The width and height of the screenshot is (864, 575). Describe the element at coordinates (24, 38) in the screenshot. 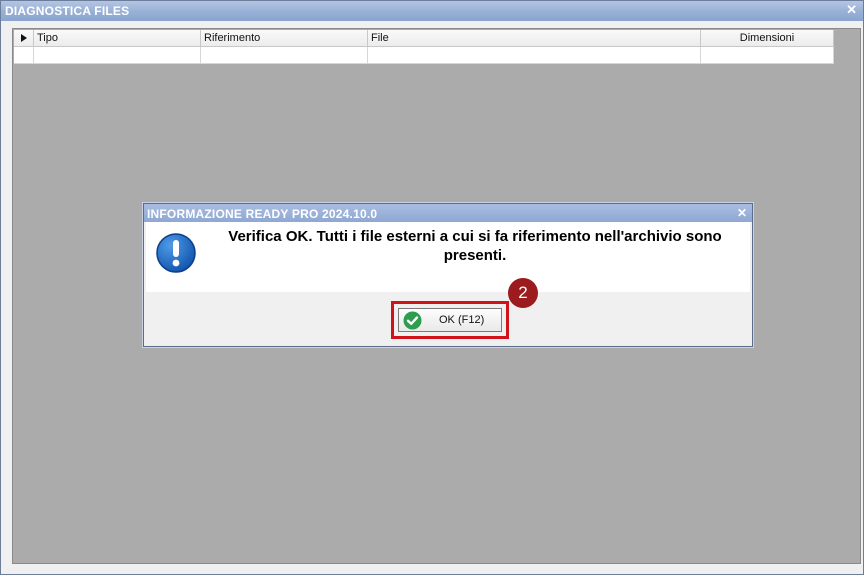

I see `row-indicator-icon` at that location.